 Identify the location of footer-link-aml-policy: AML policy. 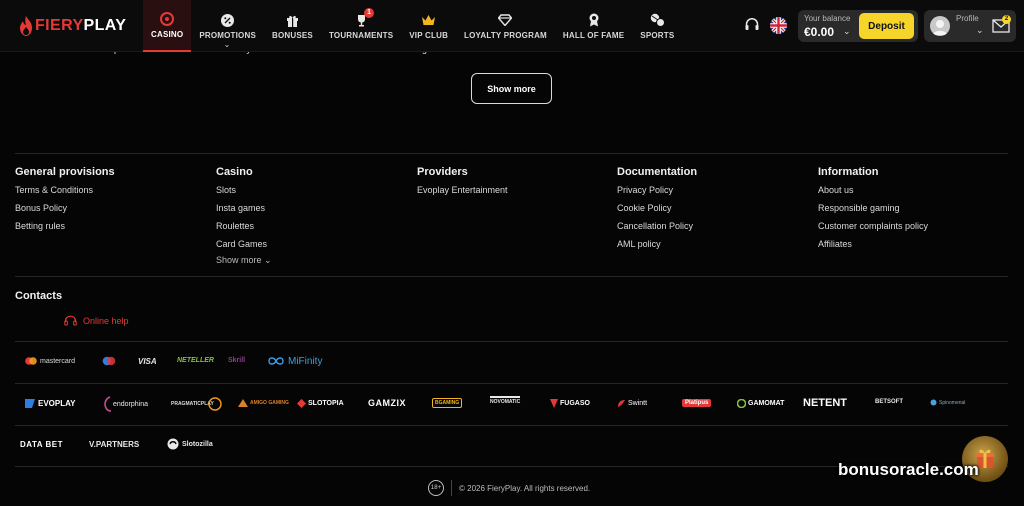
(657, 244).